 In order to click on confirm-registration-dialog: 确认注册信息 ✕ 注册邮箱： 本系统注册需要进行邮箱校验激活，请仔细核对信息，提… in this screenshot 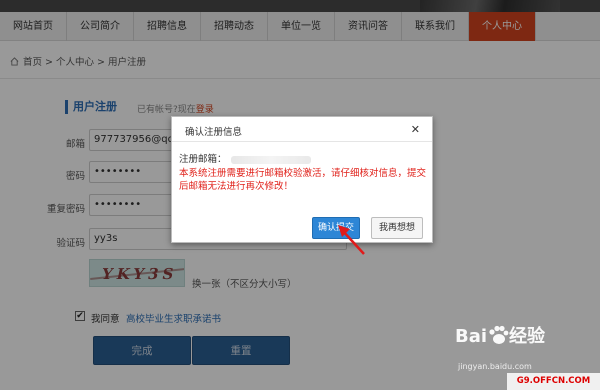, I will do `click(302, 179)`.